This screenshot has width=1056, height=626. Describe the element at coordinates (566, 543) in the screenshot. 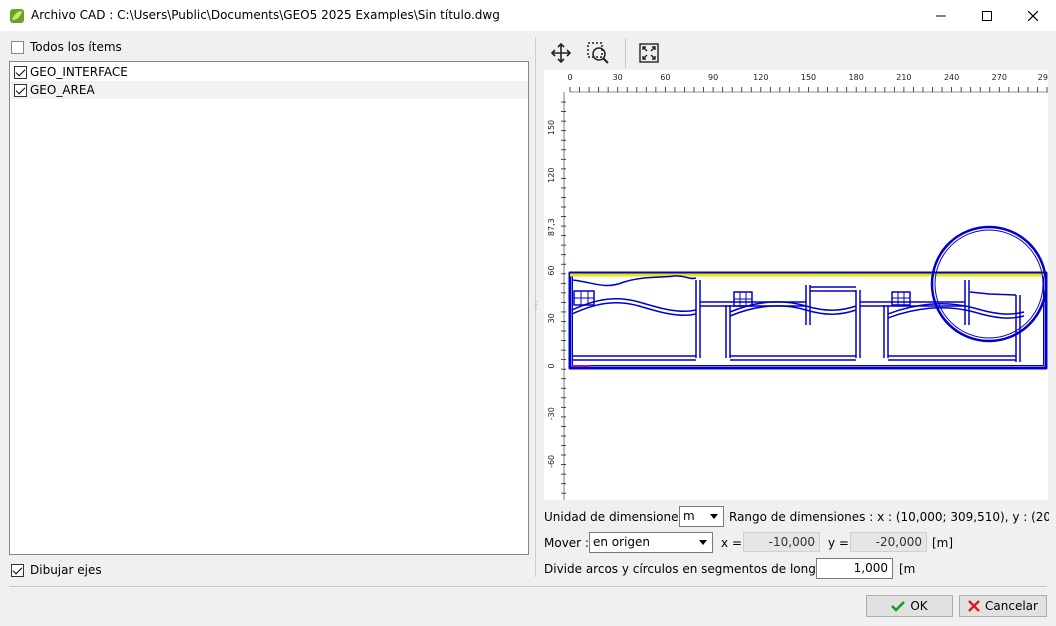

I see `move-label: Mover :` at that location.